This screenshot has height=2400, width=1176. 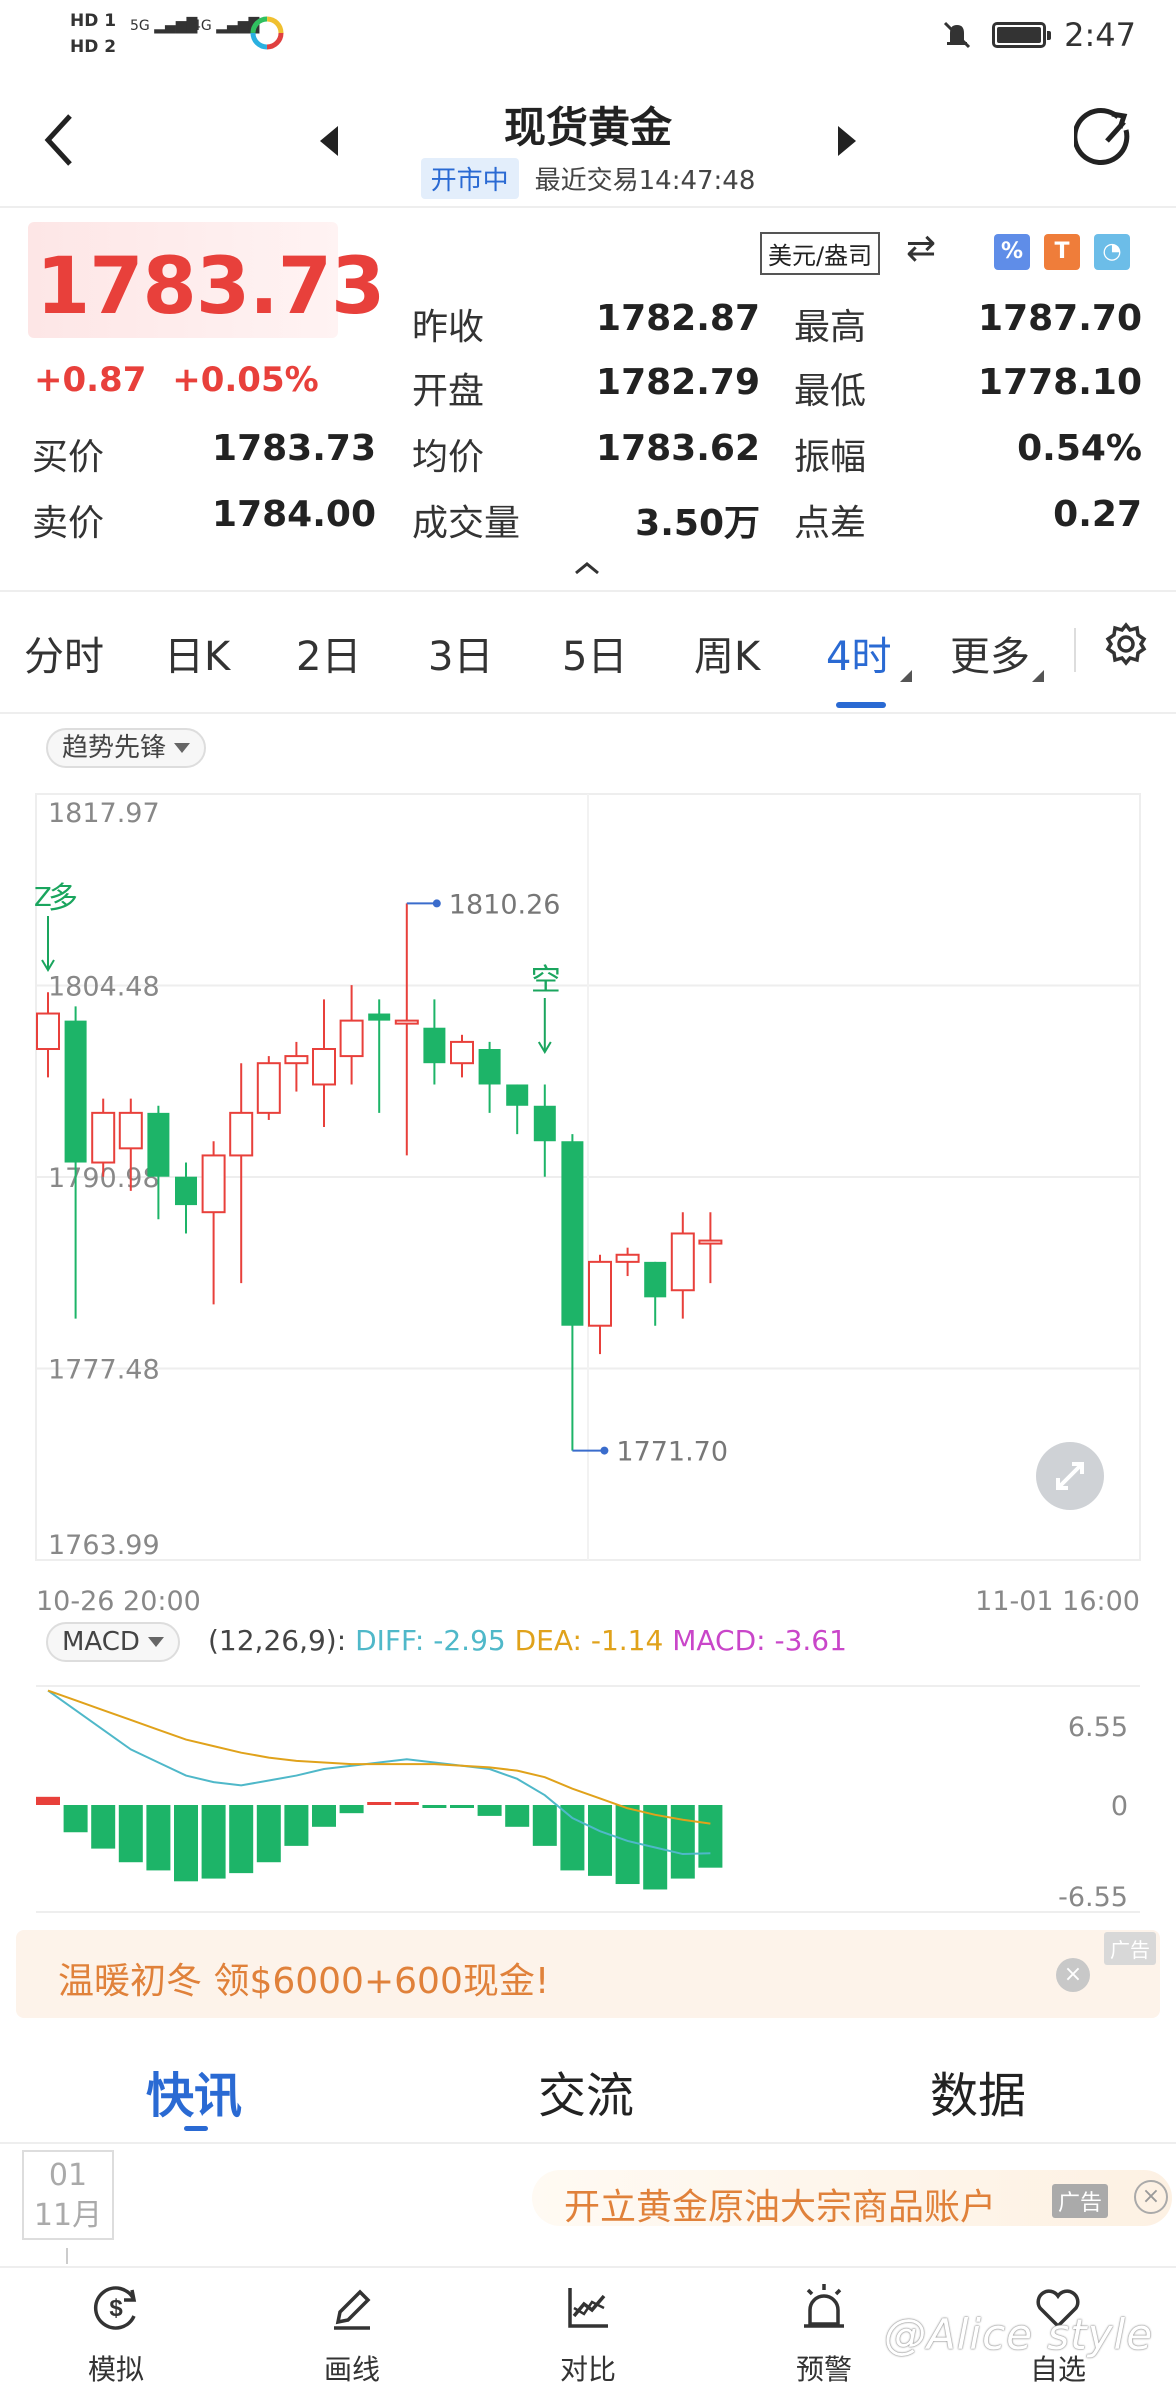 I want to click on tab-more: 更多, so click(x=990, y=653).